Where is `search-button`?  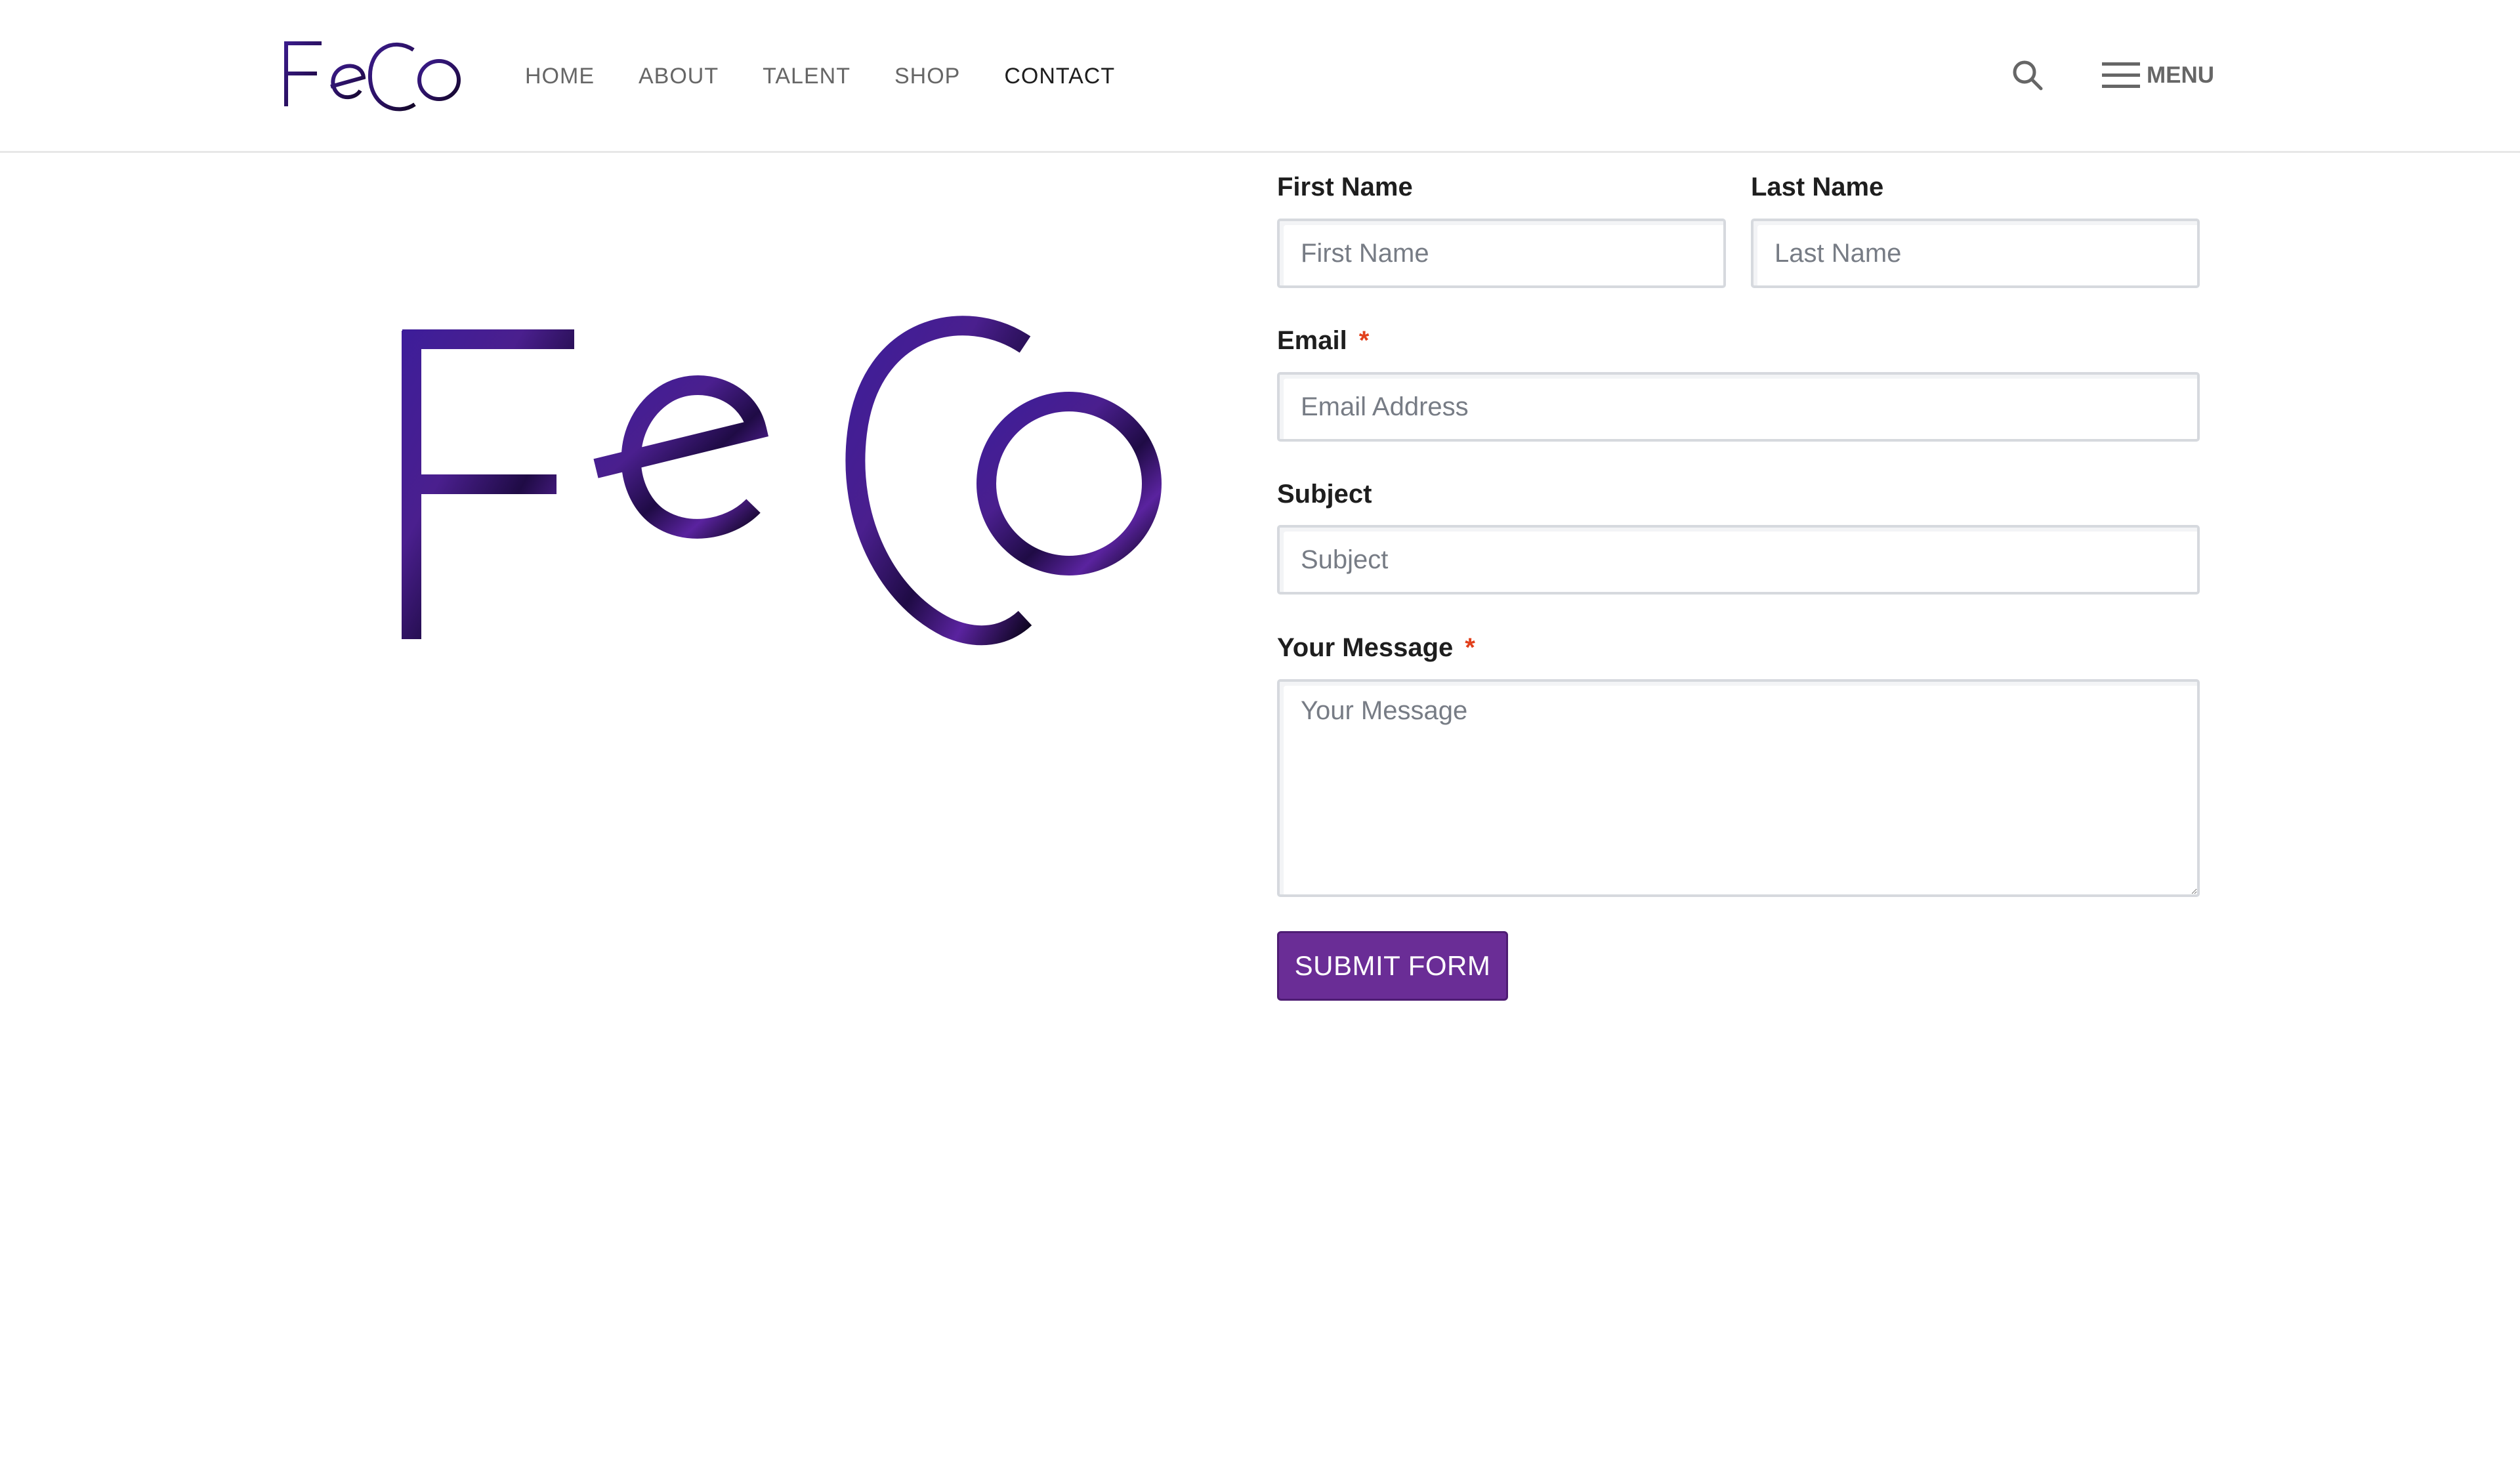
search-button is located at coordinates (2028, 75).